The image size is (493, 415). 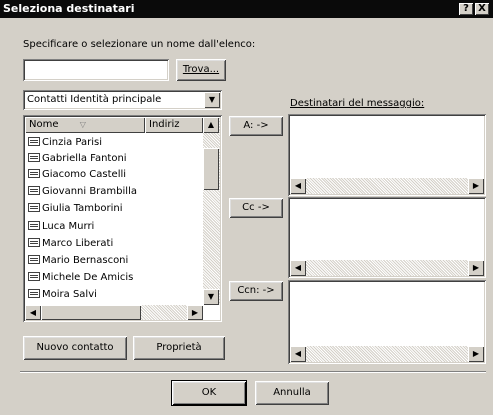 I want to click on list-item-label: Mario Bernasconi, so click(x=85, y=260).